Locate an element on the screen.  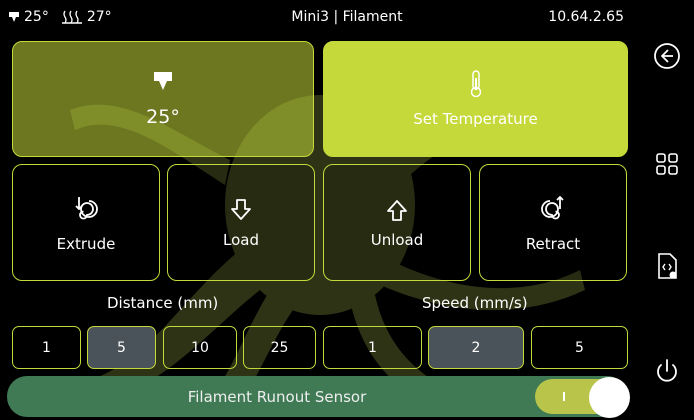
arrow-up-icon is located at coordinates (397, 210).